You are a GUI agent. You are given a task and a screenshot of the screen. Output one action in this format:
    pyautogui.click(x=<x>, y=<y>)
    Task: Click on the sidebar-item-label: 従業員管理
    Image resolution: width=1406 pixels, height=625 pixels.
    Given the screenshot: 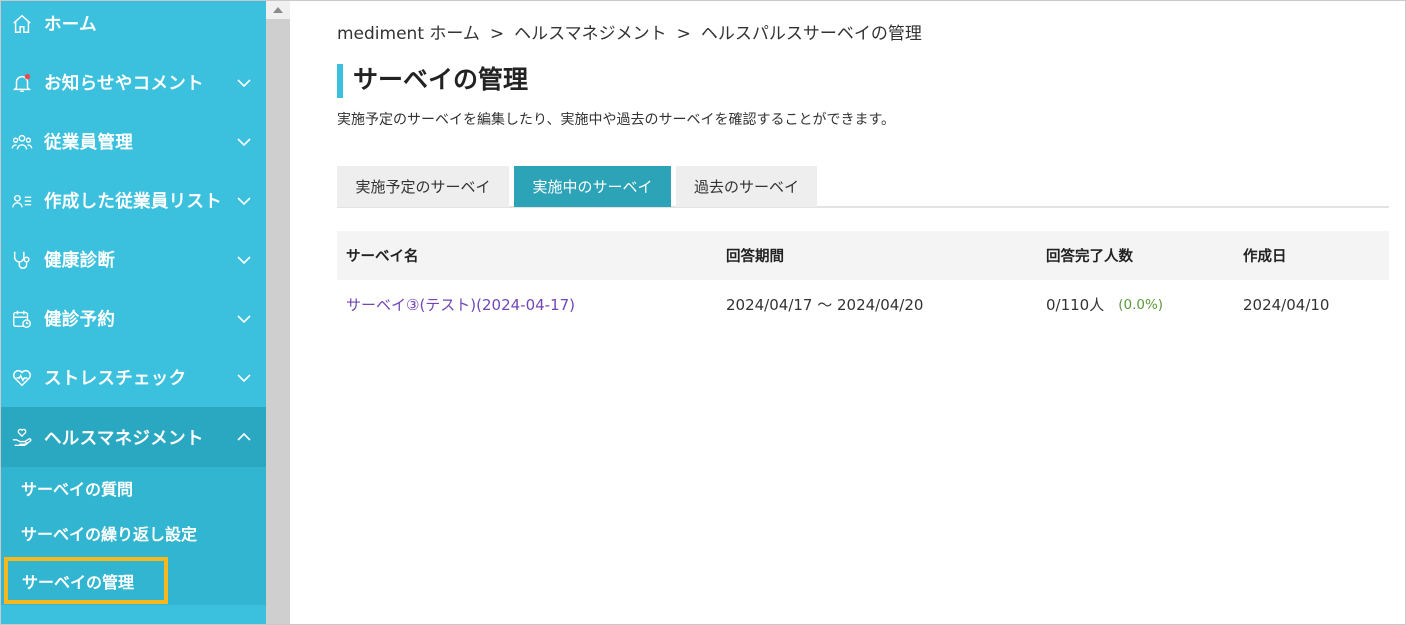 What is the action you would take?
    pyautogui.click(x=88, y=143)
    